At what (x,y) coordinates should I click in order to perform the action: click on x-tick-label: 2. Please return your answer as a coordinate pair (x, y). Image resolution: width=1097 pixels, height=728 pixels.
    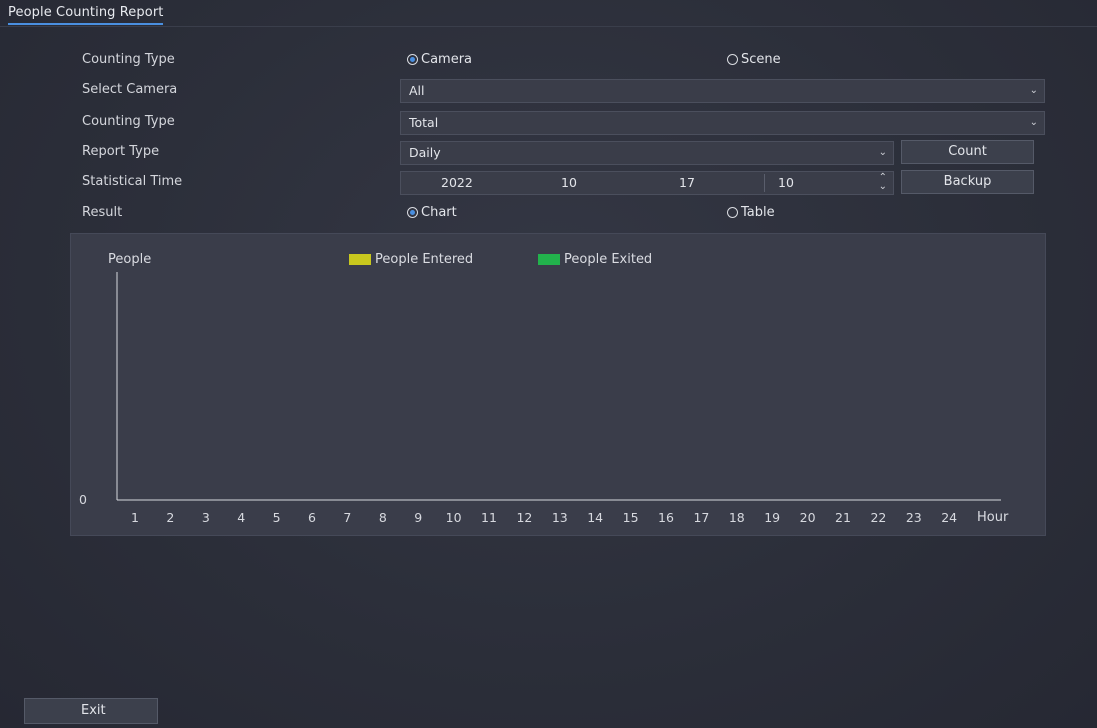
    Looking at the image, I should click on (170, 517).